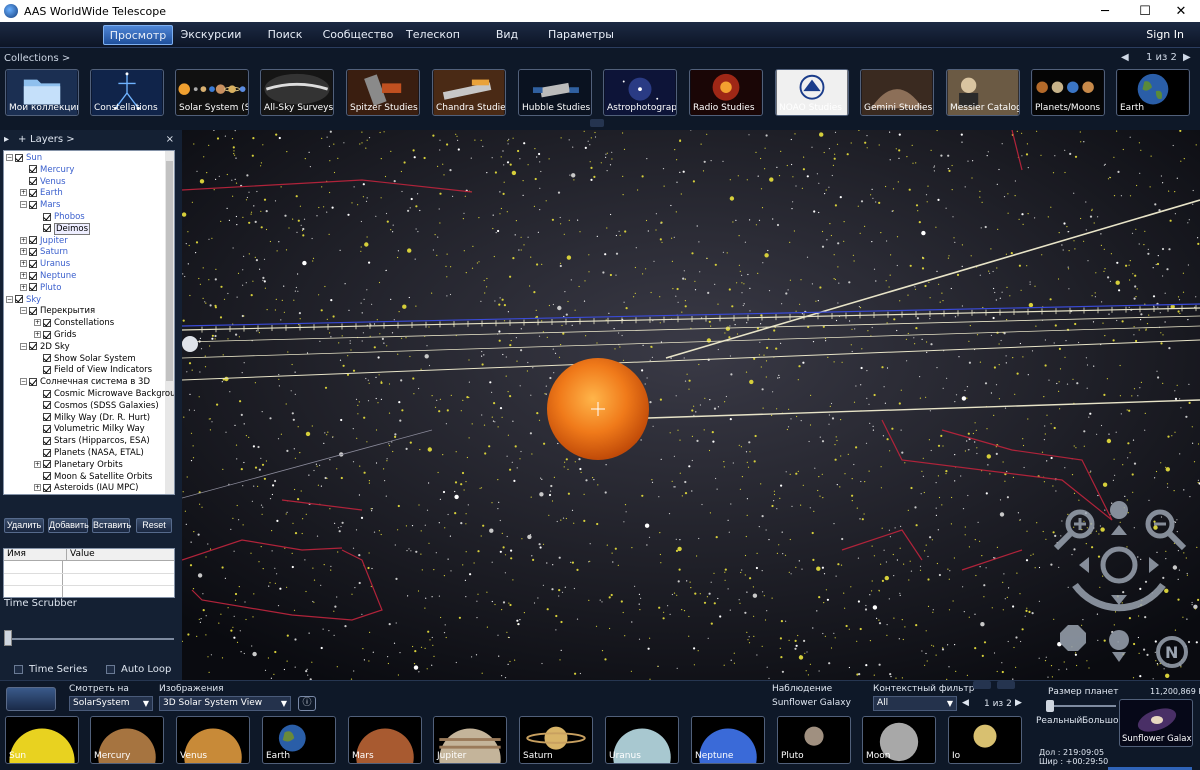  What do you see at coordinates (93, 370) in the screenshot?
I see `layer-item: Field of View Indicators` at bounding box center [93, 370].